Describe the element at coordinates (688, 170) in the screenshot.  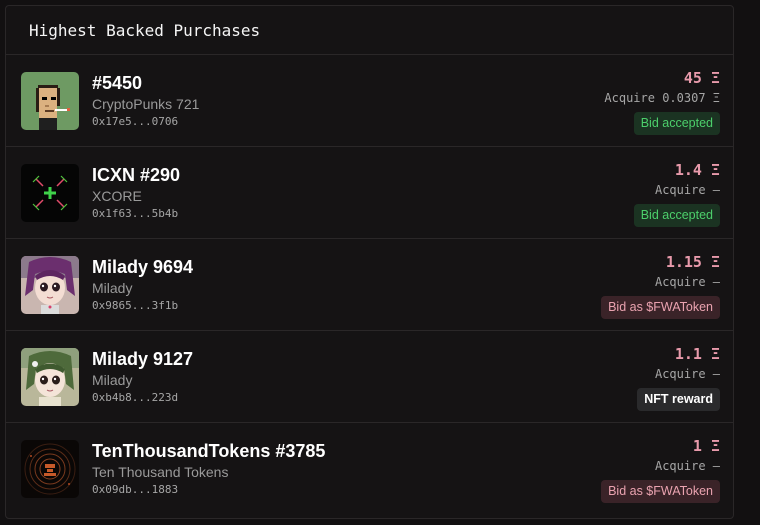
I see `price-value: 1.4` at that location.